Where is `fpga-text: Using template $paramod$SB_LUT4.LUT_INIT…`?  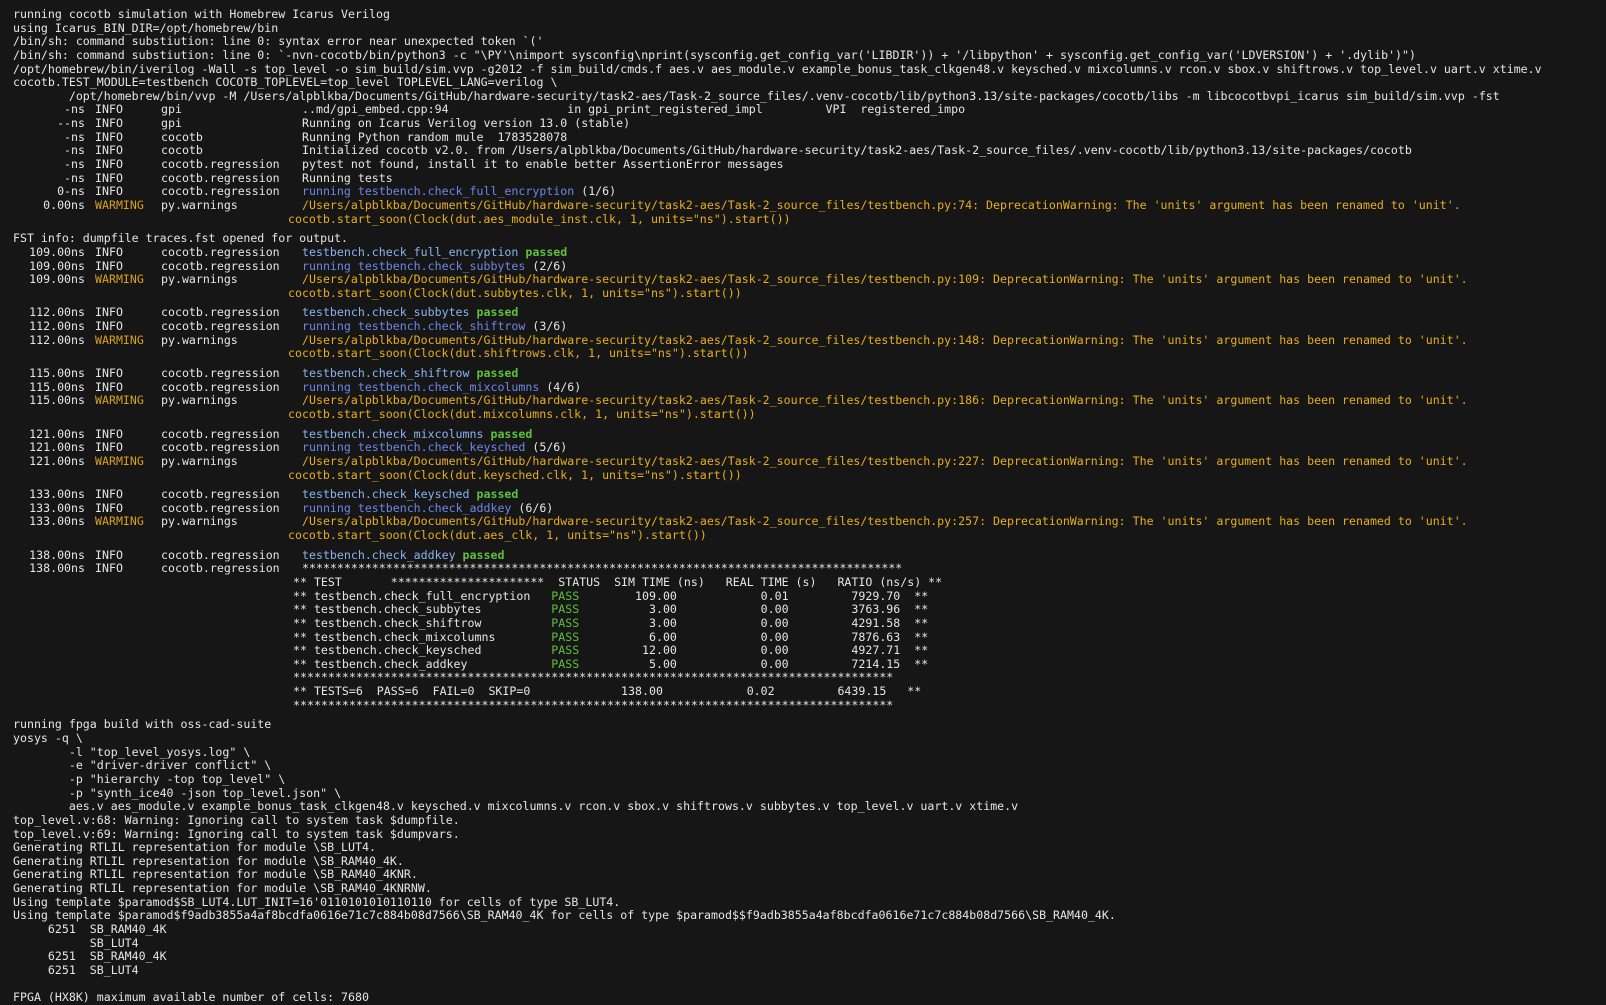
fpga-text: Using template $paramod$SB_LUT4.LUT_INIT… is located at coordinates (317, 902).